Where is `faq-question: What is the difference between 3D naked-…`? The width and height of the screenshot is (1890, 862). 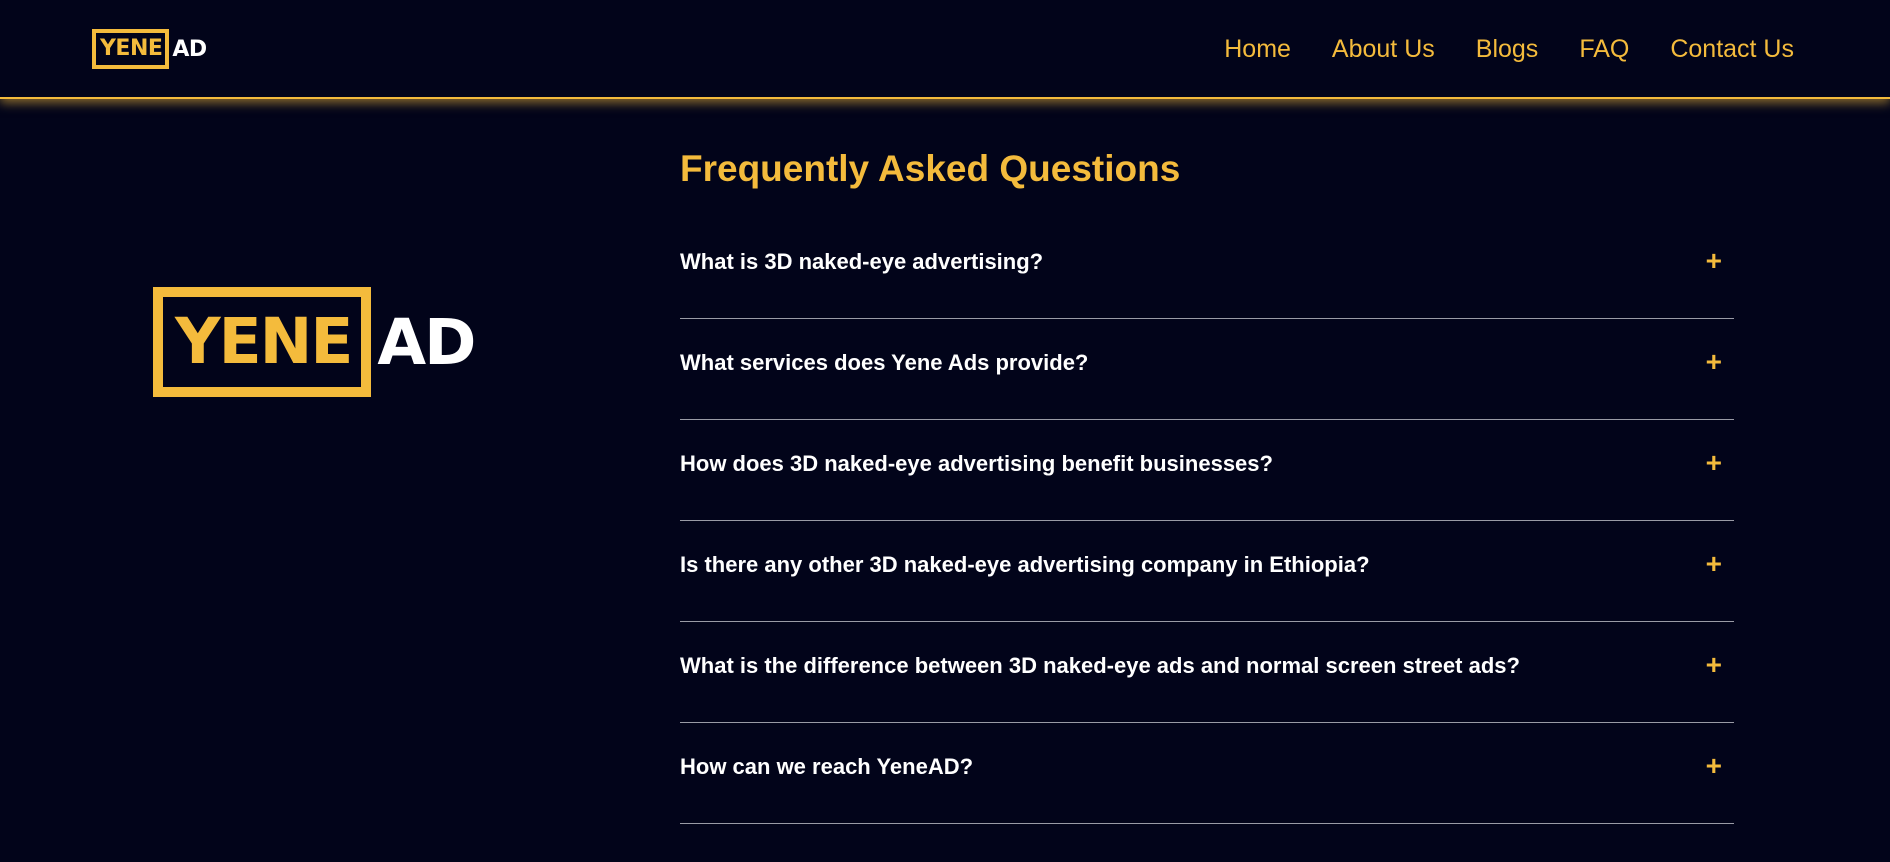 faq-question: What is the difference between 3D naked-… is located at coordinates (1100, 665).